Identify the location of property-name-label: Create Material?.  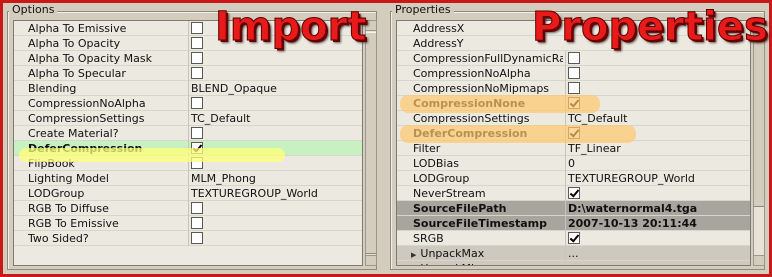
(73, 133).